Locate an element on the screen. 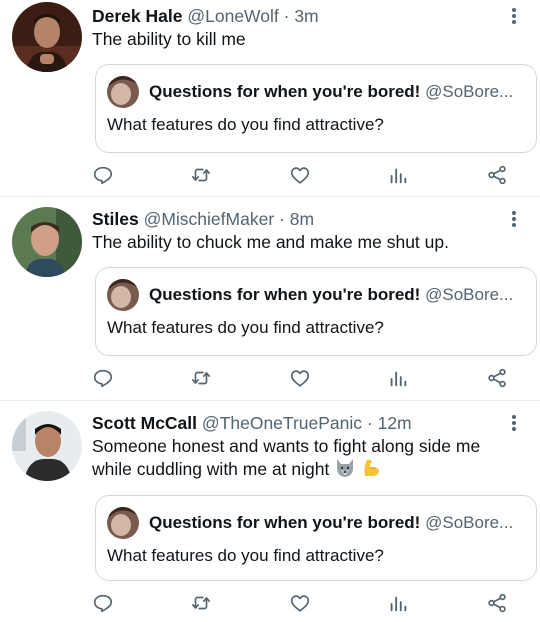  user-handle: @MischiefMaker is located at coordinates (209, 219).